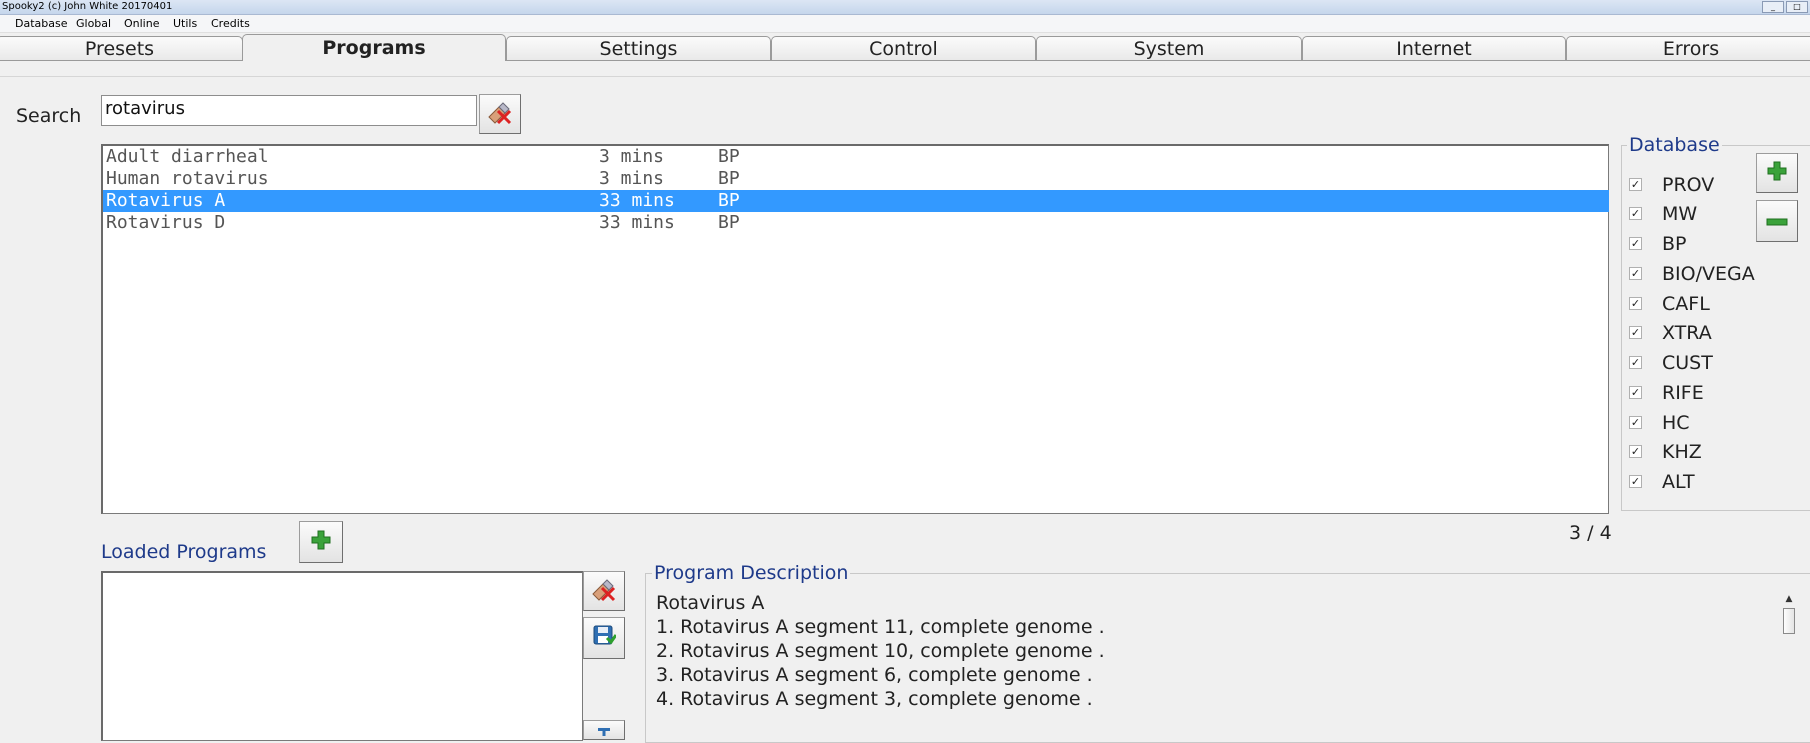 The image size is (1810, 743). I want to click on db-label: BP, so click(1674, 244).